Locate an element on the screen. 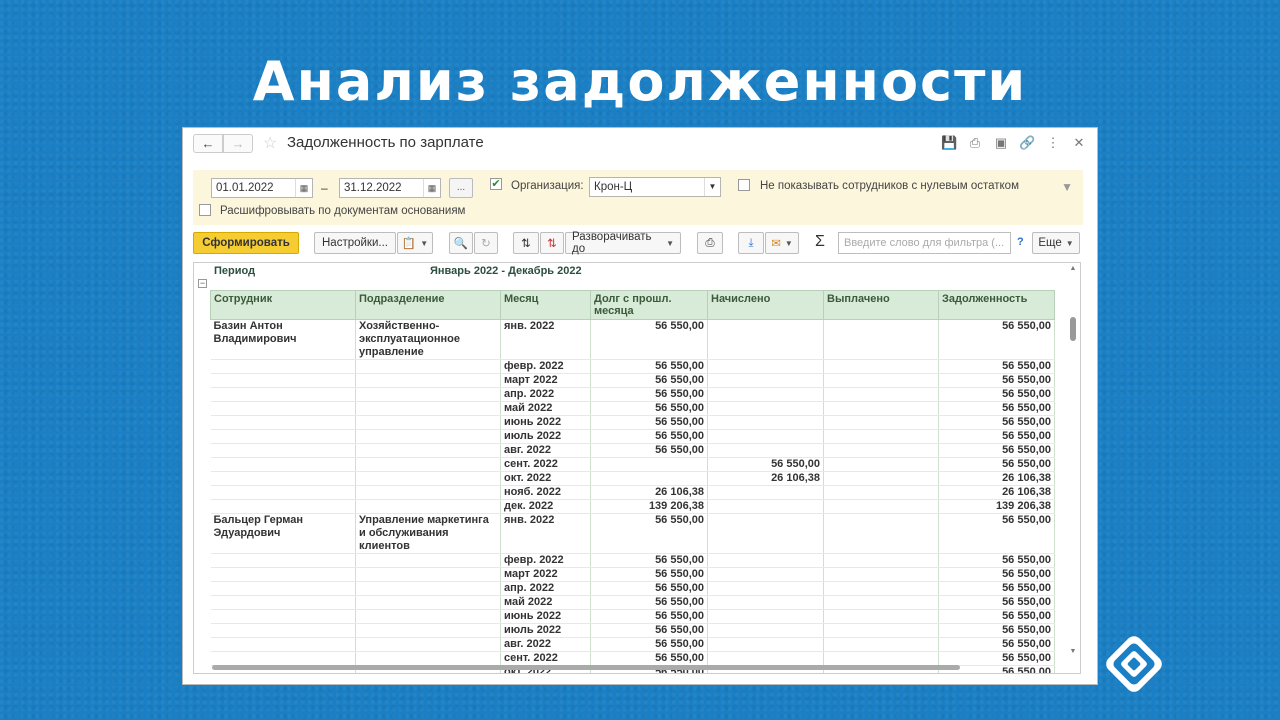 This screenshot has width=1280, height=720. email-button: ✉ ▼ is located at coordinates (782, 243).